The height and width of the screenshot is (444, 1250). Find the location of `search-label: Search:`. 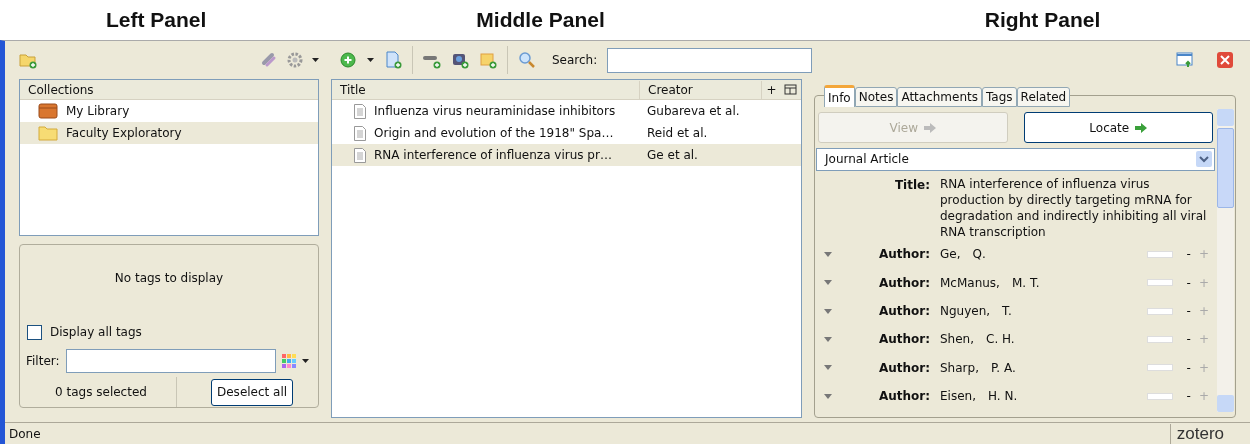

search-label: Search: is located at coordinates (575, 60).